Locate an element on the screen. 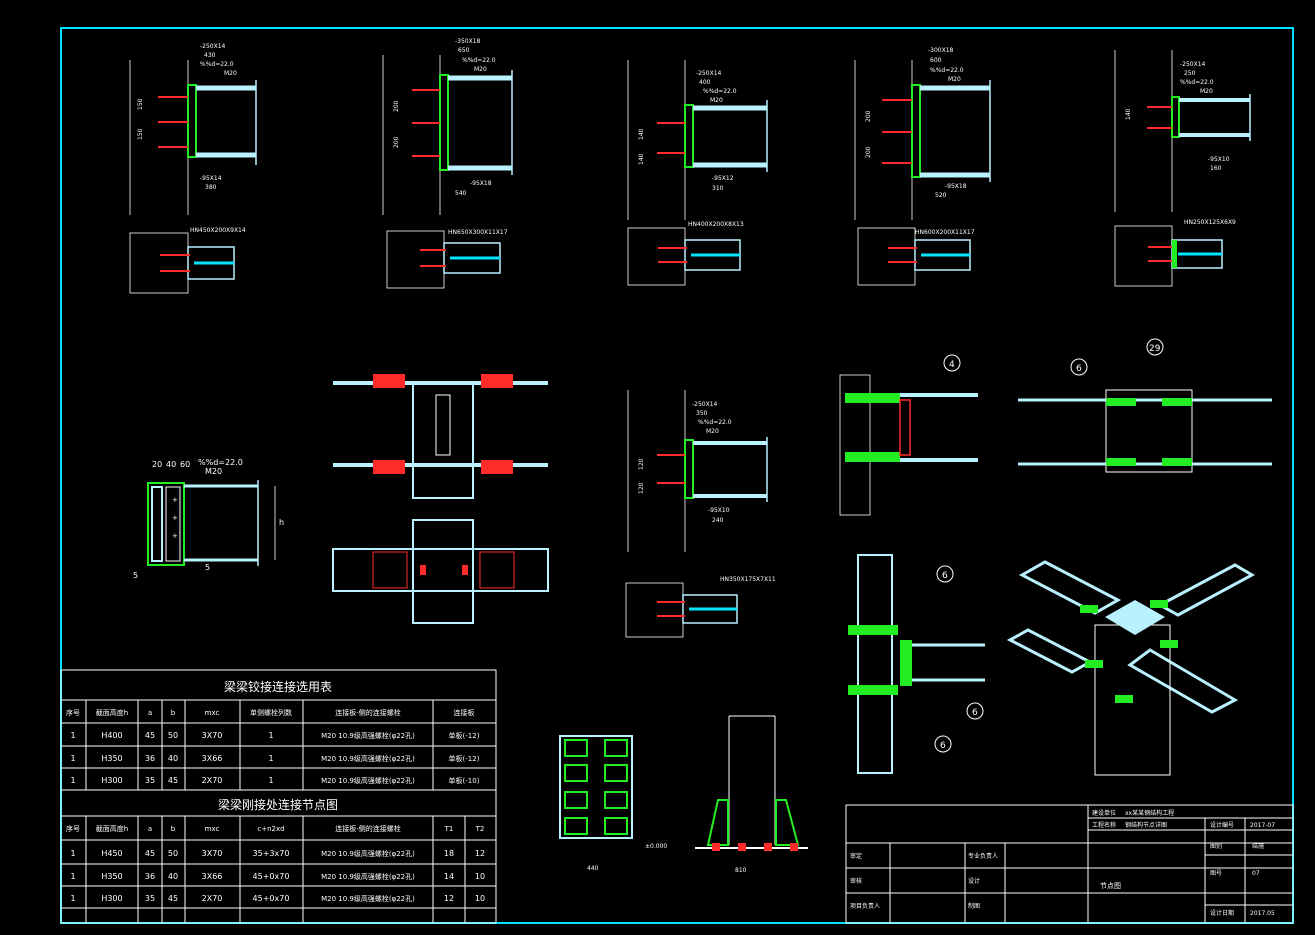 The height and width of the screenshot is (935, 1315). d2-dim-1: 200 is located at coordinates (396, 106).